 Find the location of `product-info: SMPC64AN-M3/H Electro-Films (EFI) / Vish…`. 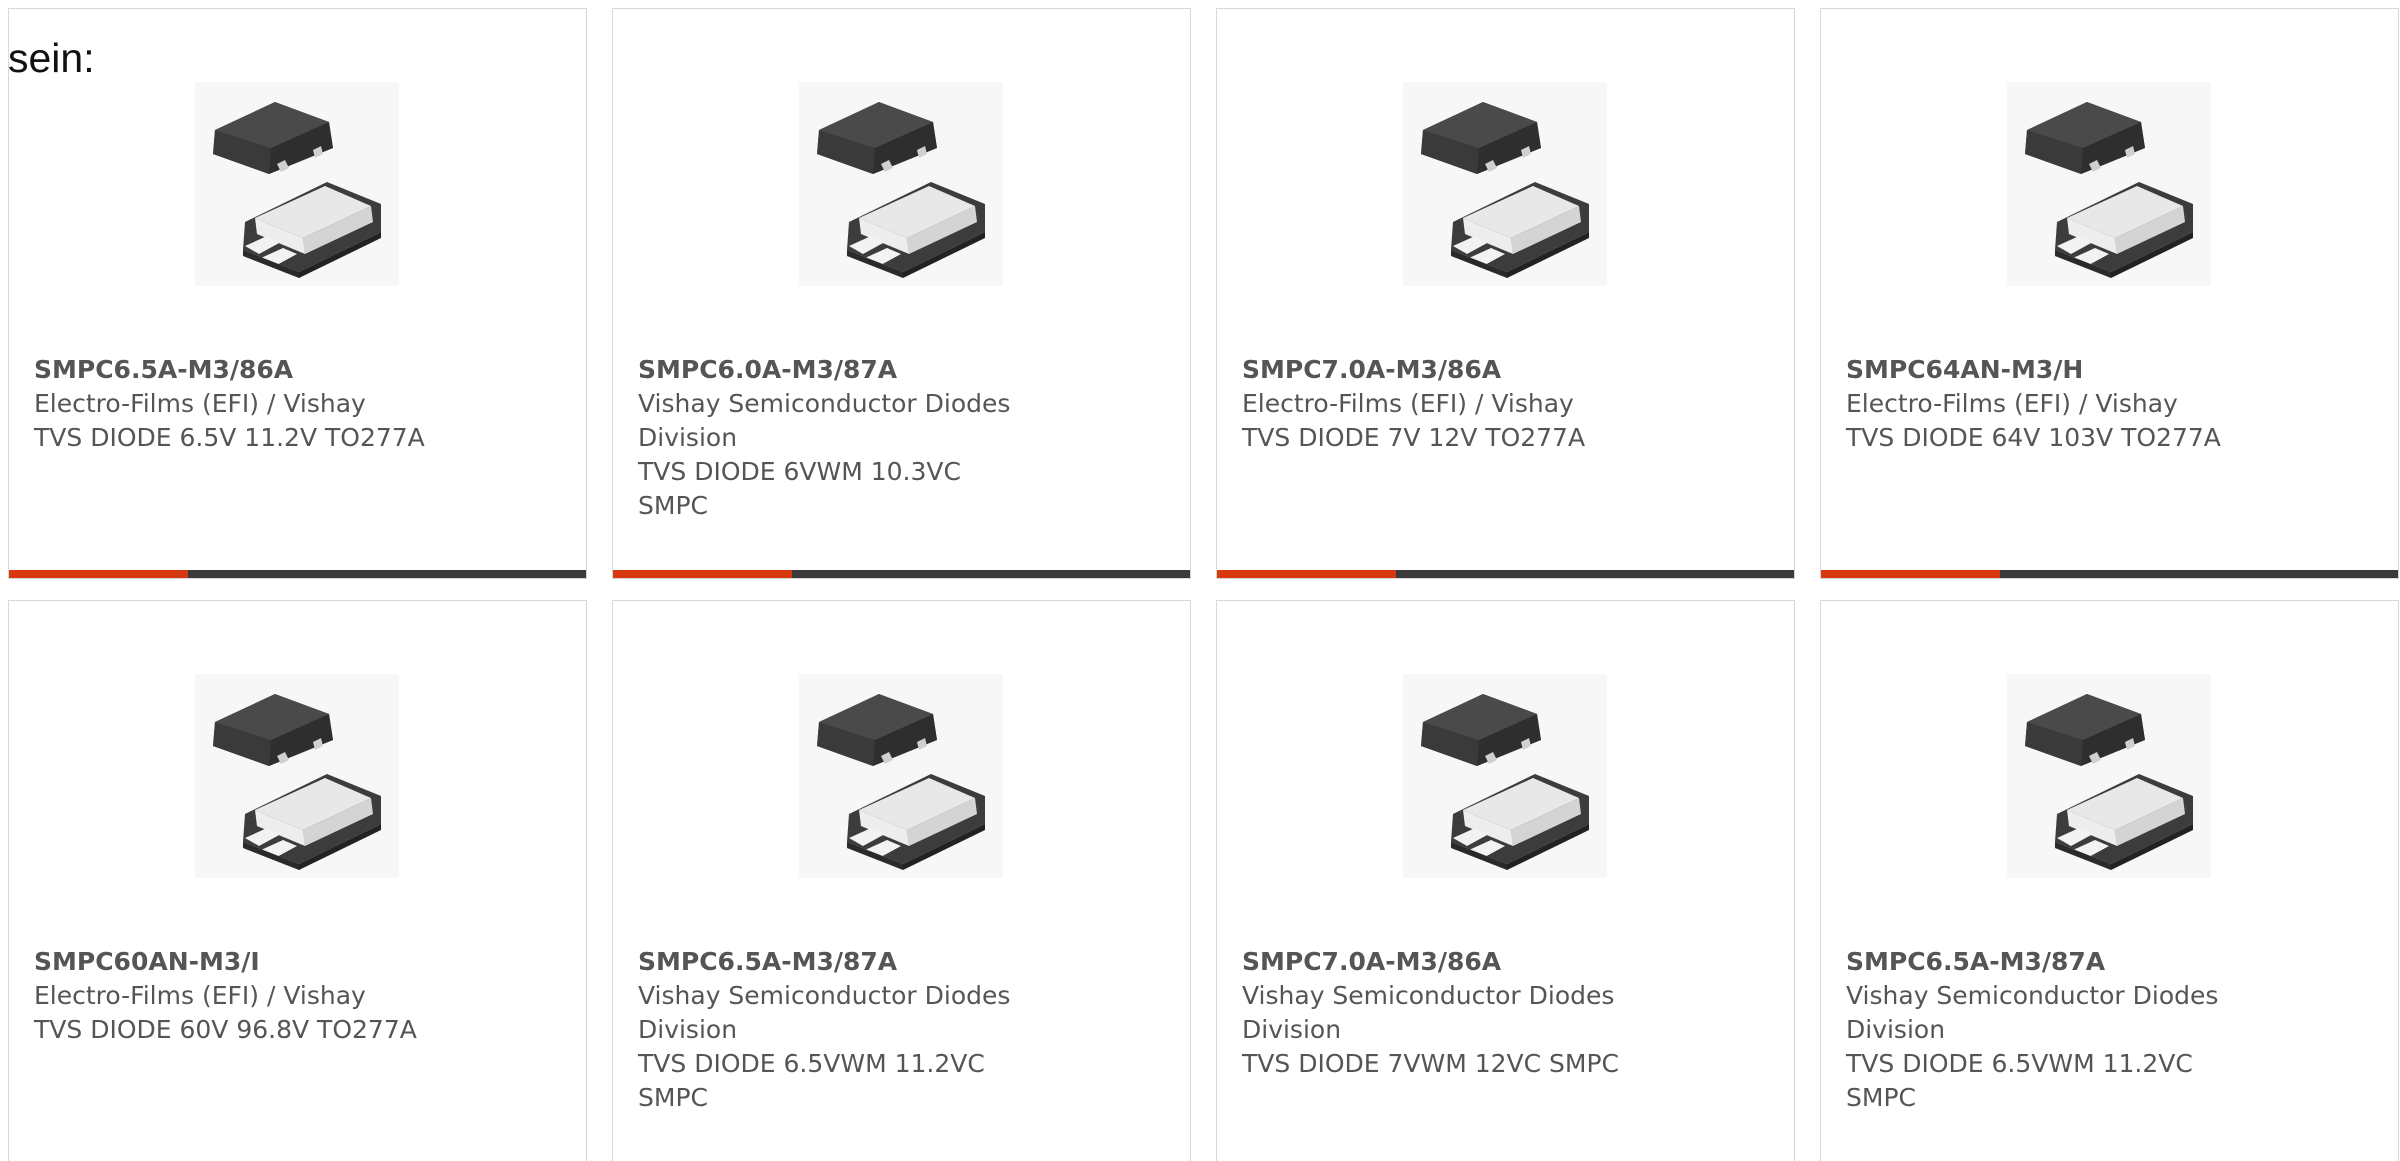

product-info: SMPC64AN-M3/H Electro-Films (EFI) / Vish… is located at coordinates (2106, 404).